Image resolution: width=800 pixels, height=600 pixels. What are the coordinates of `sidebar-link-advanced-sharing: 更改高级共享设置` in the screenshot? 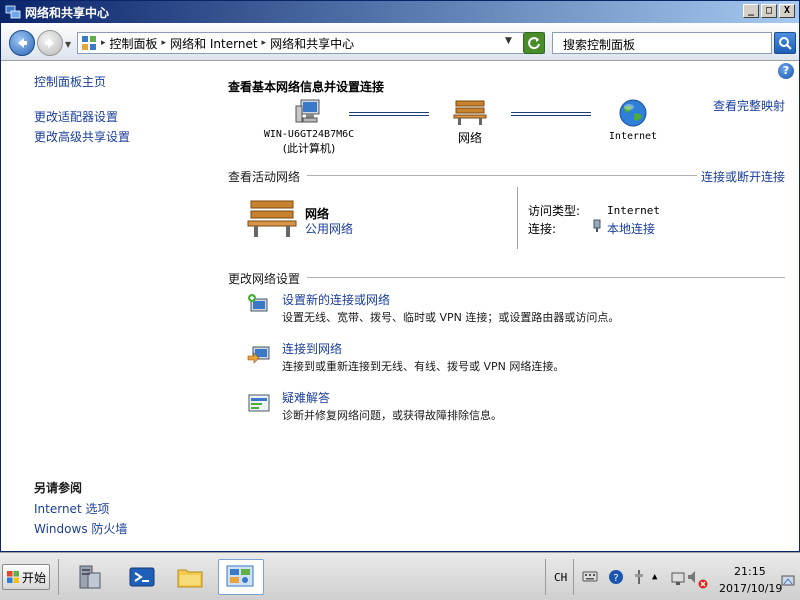 It's located at (82, 136).